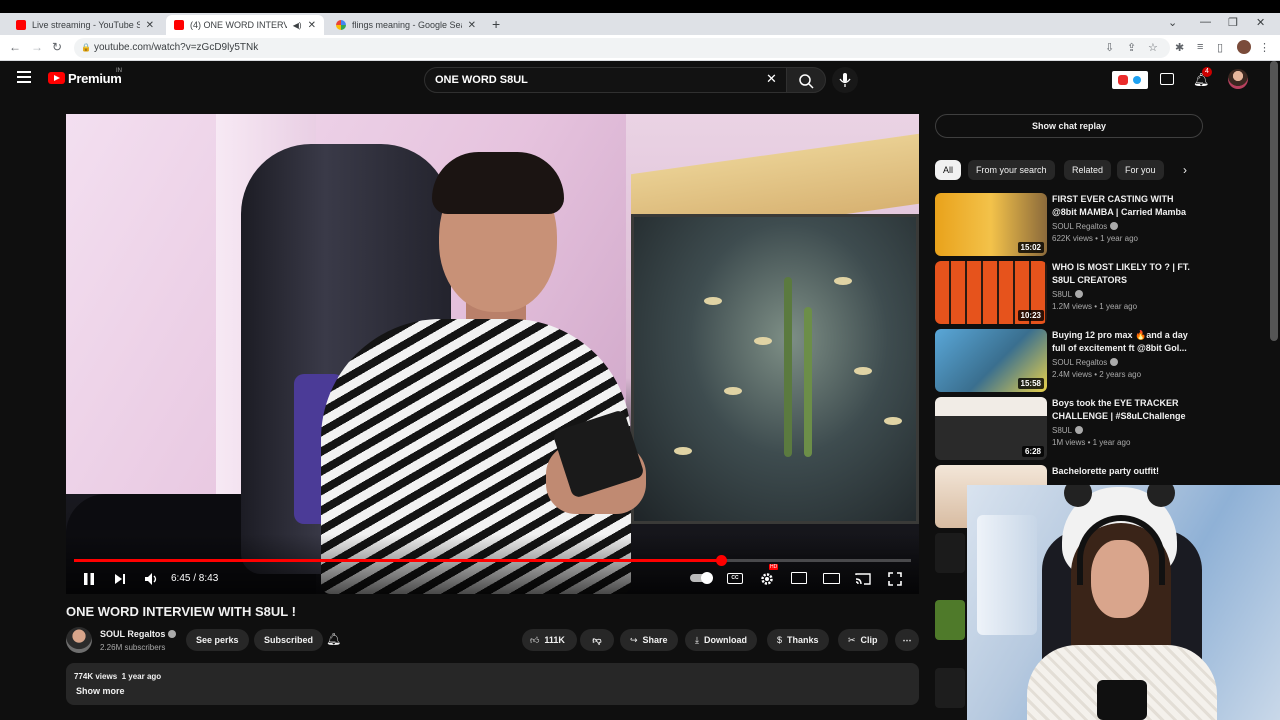  What do you see at coordinates (721, 640) in the screenshot?
I see `download-button: ⤓ Download` at bounding box center [721, 640].